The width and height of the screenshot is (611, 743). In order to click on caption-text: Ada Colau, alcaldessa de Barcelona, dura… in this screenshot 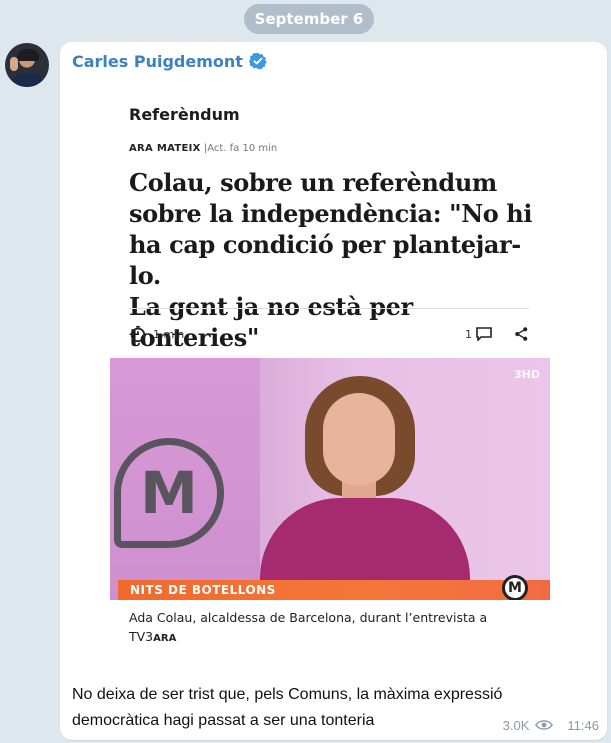, I will do `click(308, 627)`.